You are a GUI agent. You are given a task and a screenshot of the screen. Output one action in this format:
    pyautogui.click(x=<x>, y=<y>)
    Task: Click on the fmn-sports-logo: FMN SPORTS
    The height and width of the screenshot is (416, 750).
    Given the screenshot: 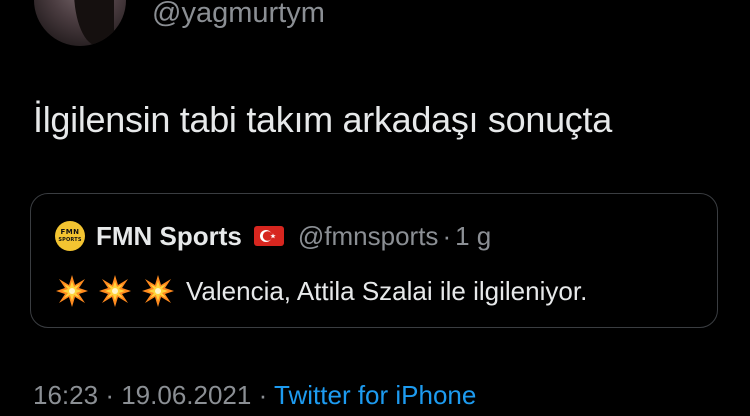 What is the action you would take?
    pyautogui.click(x=70, y=236)
    